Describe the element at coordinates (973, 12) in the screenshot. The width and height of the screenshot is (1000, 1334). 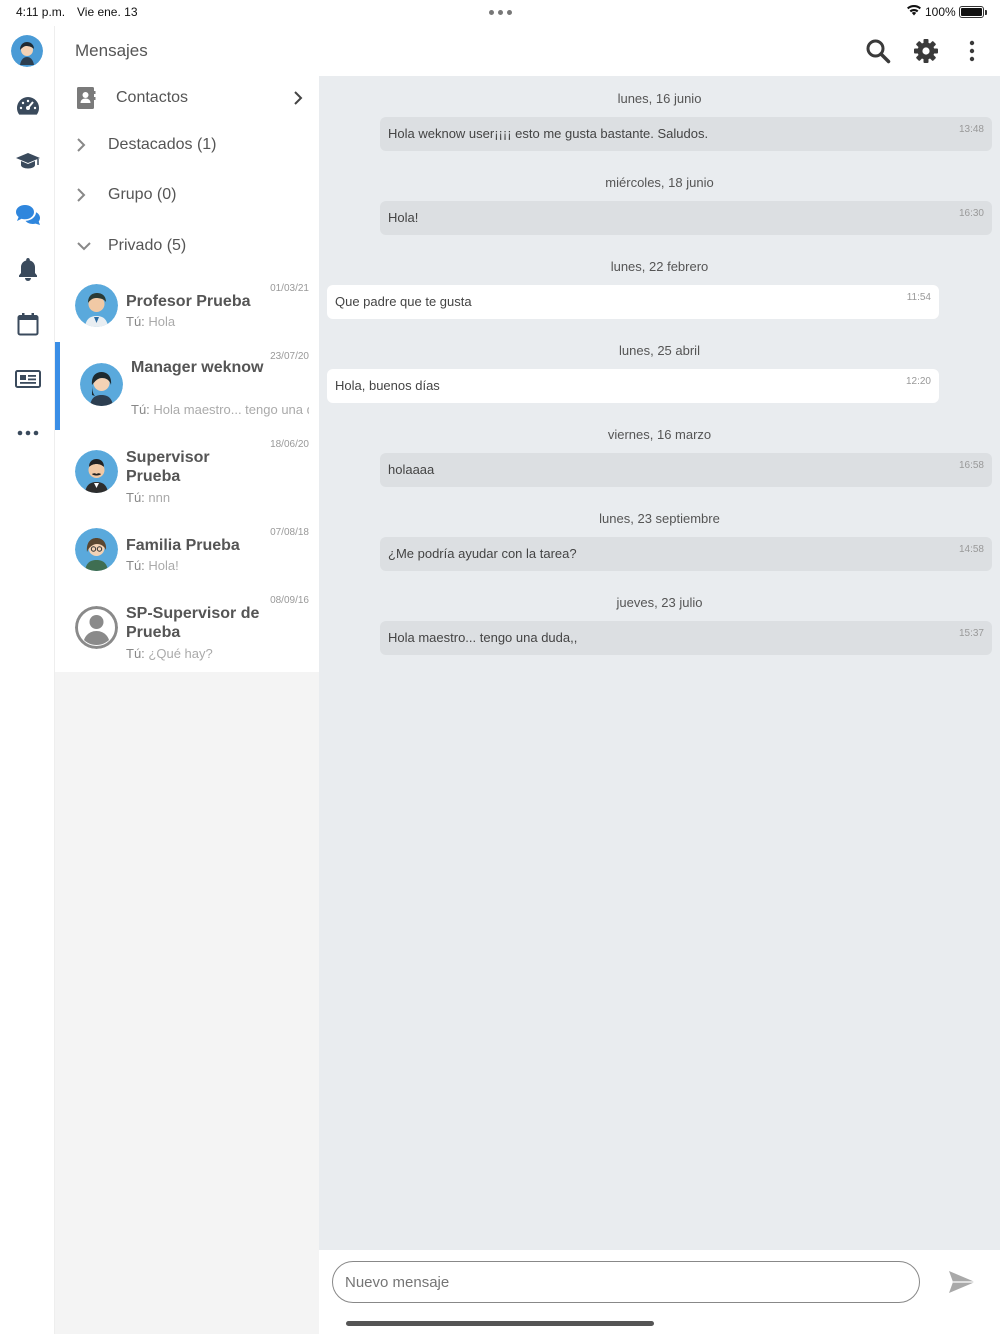
I see `battery-icon` at that location.